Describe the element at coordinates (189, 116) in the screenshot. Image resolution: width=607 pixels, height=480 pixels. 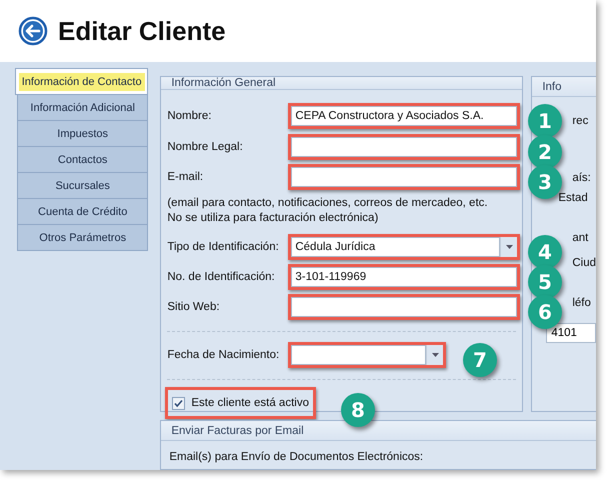
I see `field-label: Nombre:` at that location.